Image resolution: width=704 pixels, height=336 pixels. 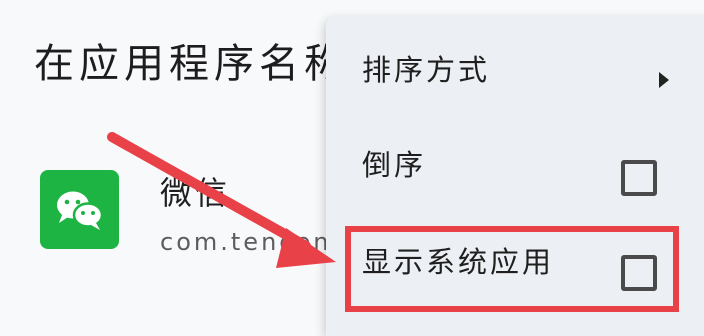 I want to click on show-system-apps-checkbox, so click(x=639, y=273).